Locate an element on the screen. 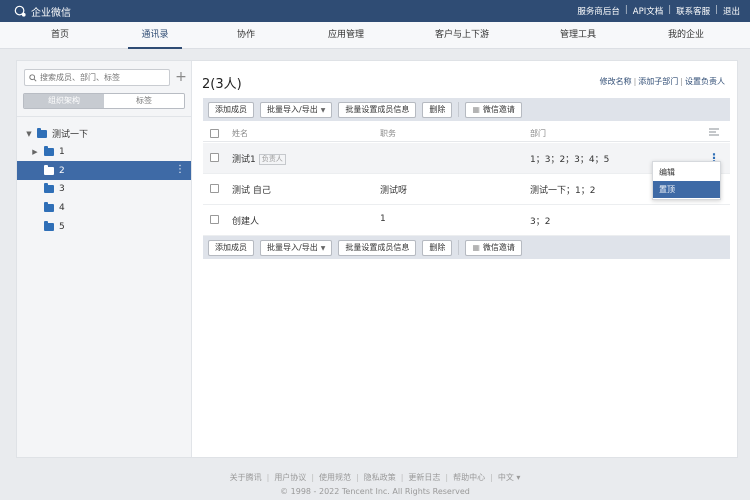 The image size is (750, 500). department-actions: 修改名称 | 添加子部门 | 设置负责人 is located at coordinates (662, 81).